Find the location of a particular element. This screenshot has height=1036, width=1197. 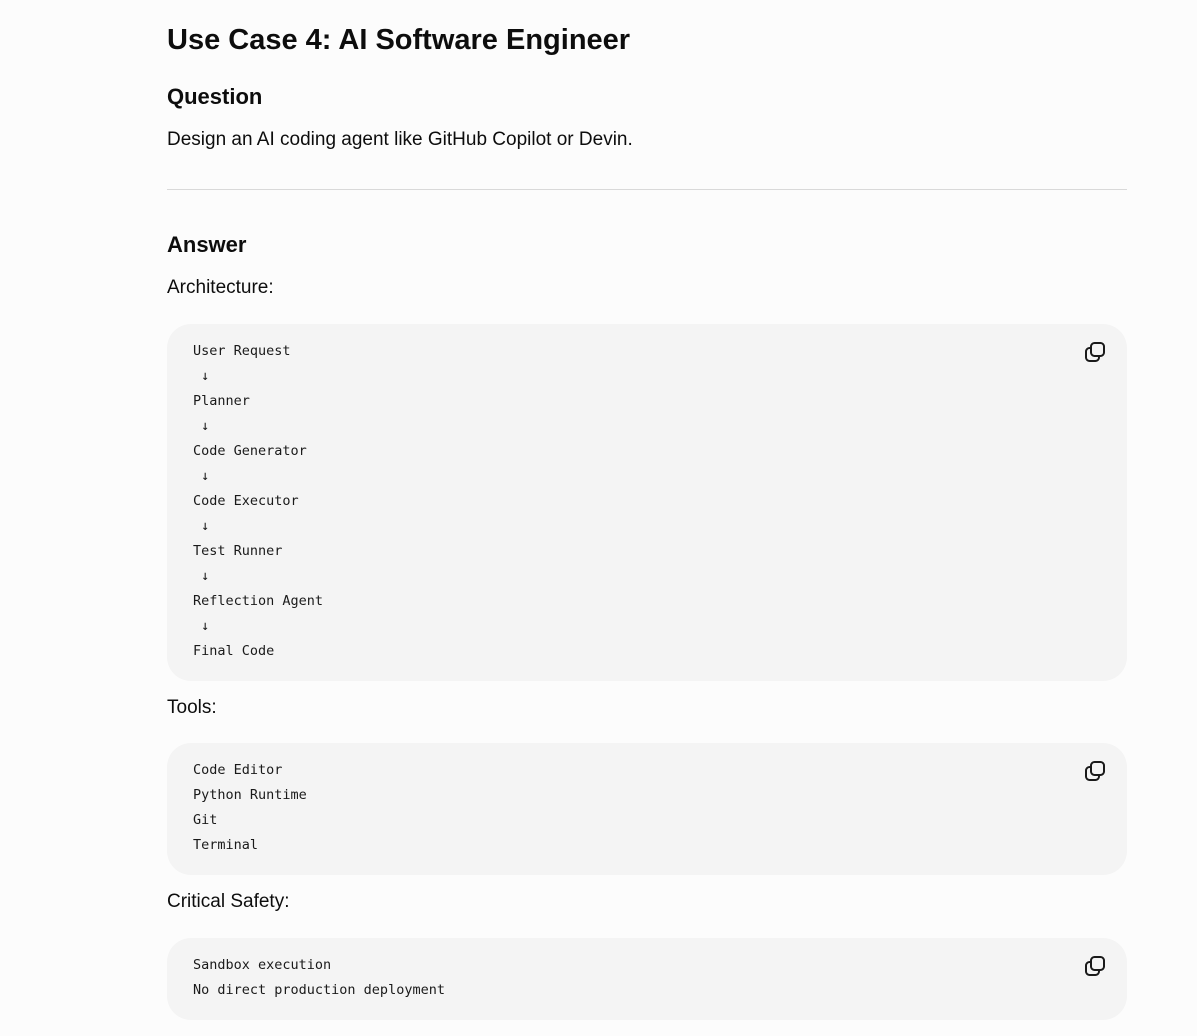

tools-code: Code Editor Python Runtime Git Terminal is located at coordinates (250, 807).